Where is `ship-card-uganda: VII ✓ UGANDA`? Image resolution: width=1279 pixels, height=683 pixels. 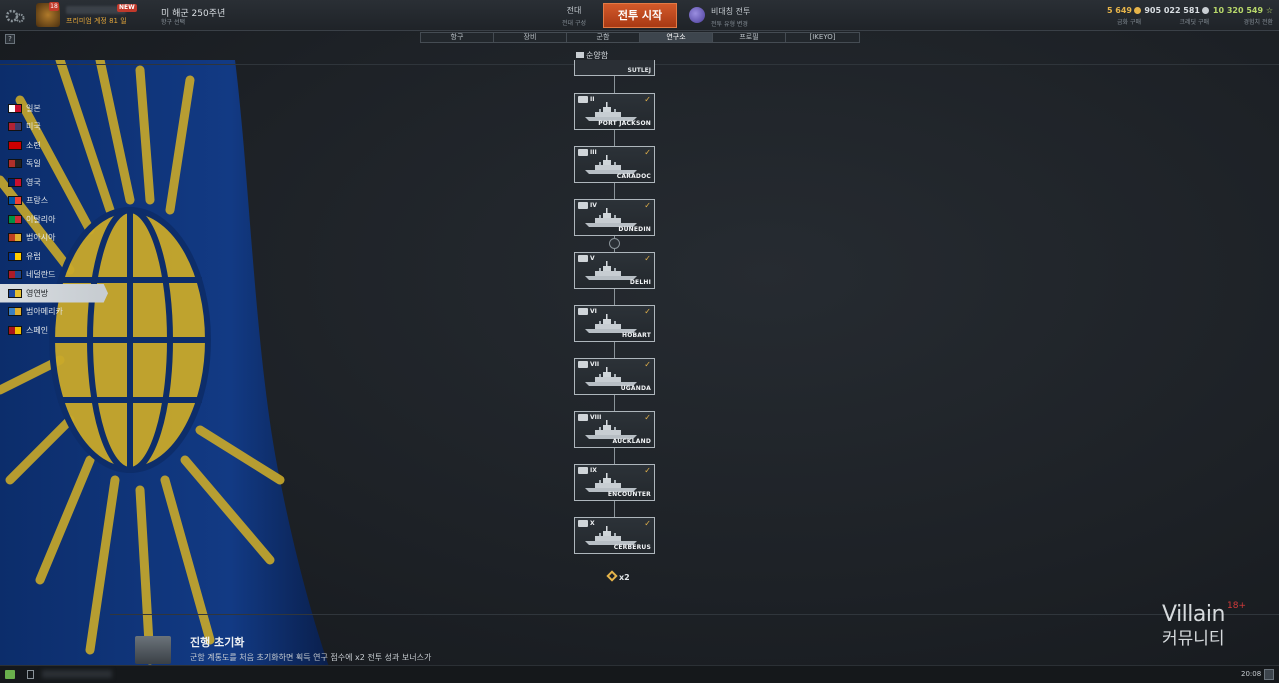 ship-card-uganda: VII ✓ UGANDA is located at coordinates (614, 376).